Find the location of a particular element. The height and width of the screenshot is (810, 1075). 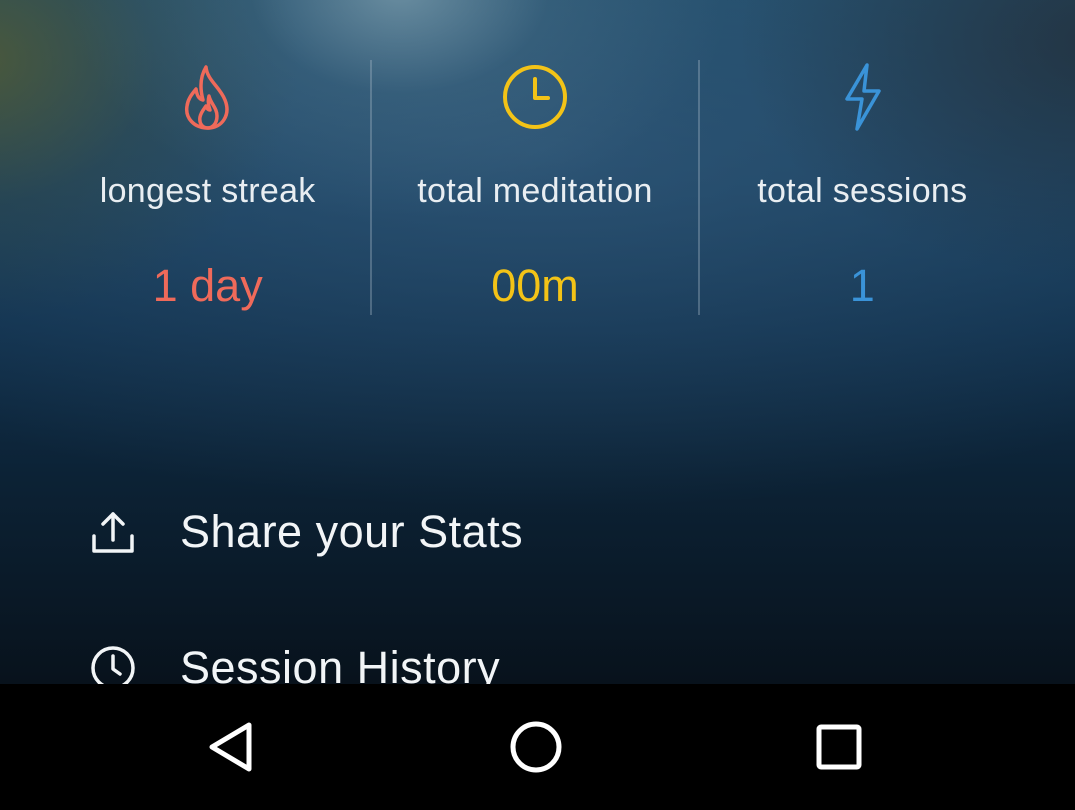

stat-value: 1 is located at coordinates (862, 285).